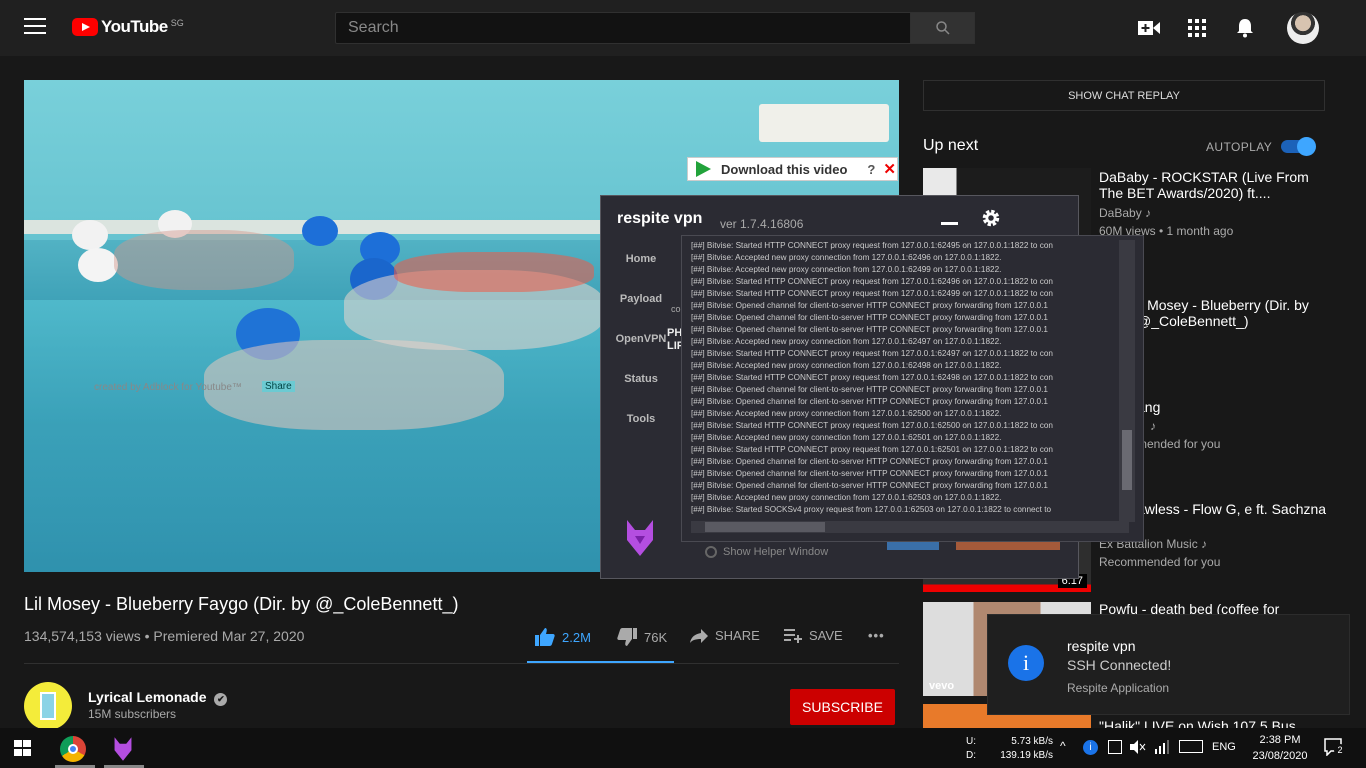  What do you see at coordinates (971, 755) in the screenshot?
I see `download-label: D:` at bounding box center [971, 755].